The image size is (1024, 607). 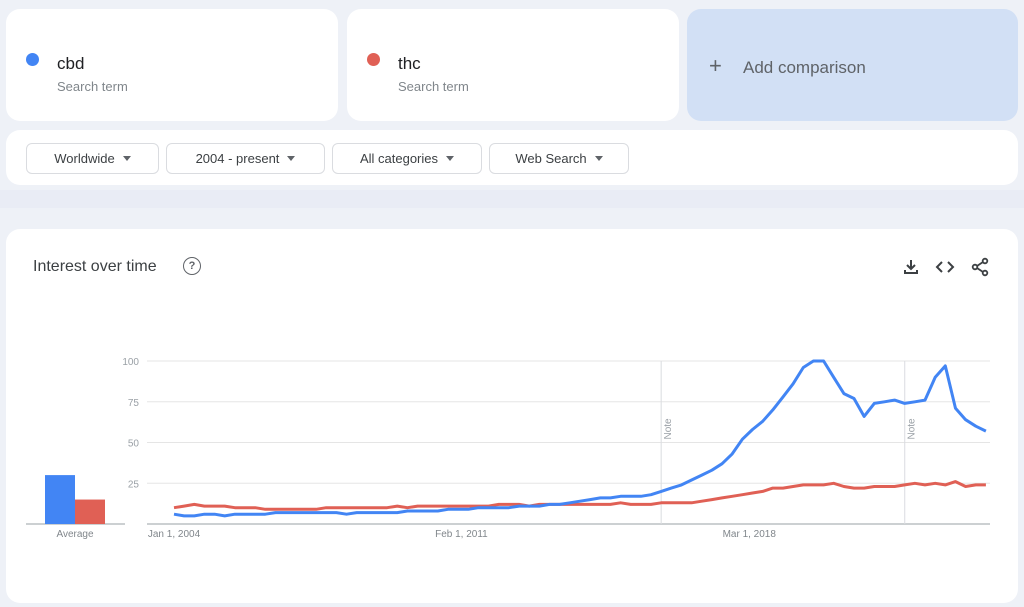 I want to click on filter-category: All categories, so click(x=407, y=158).